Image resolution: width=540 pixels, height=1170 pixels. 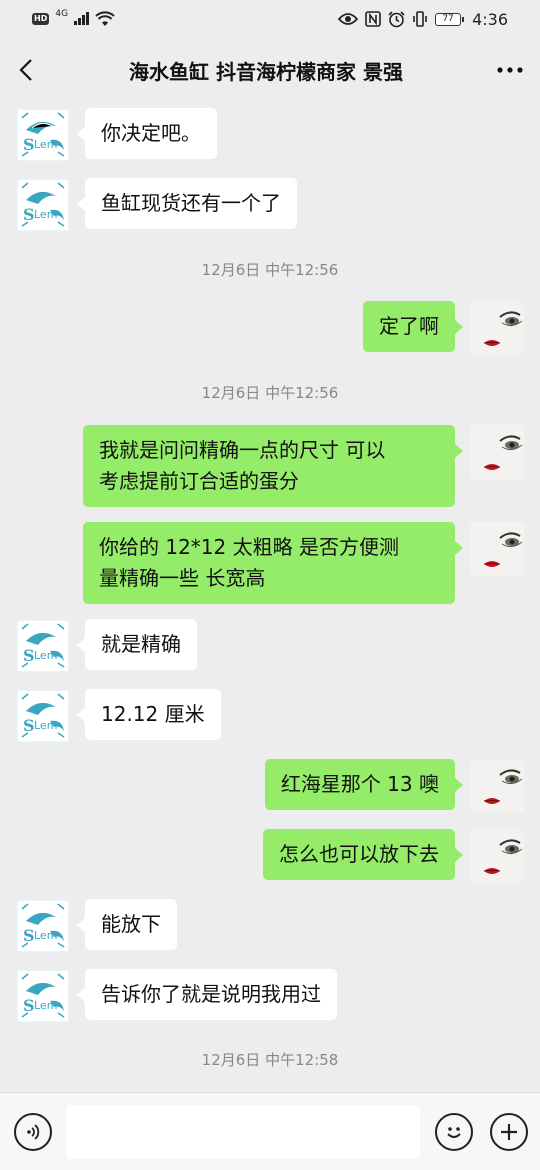 What do you see at coordinates (364, 784) in the screenshot?
I see `message-bubble: 红海星那个 13 噢` at bounding box center [364, 784].